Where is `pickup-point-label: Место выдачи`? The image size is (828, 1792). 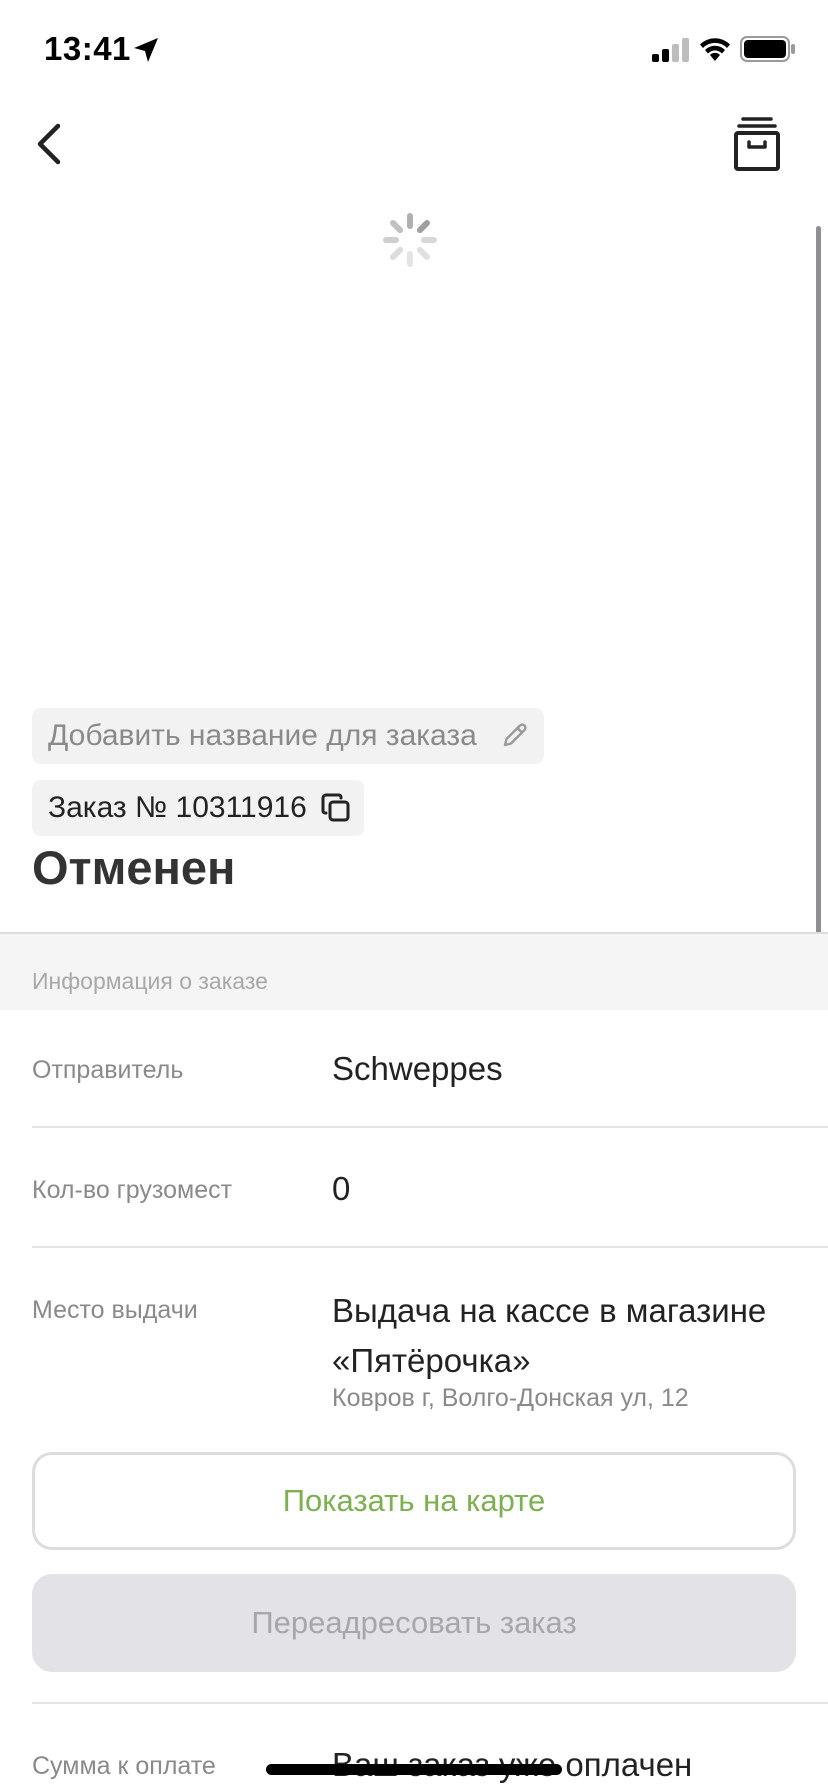 pickup-point-label: Место выдачи is located at coordinates (115, 1310).